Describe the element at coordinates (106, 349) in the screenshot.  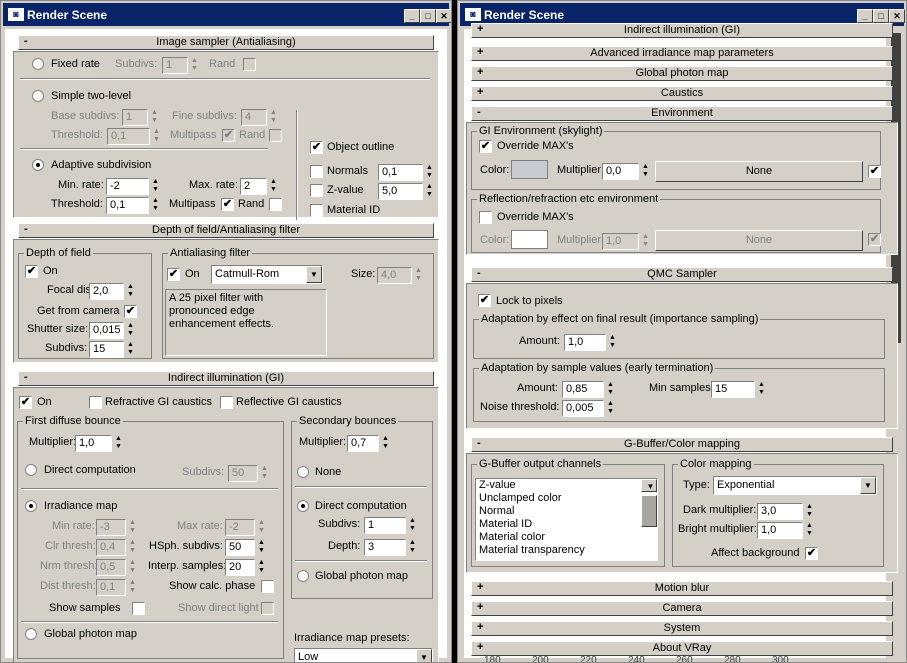
I see `dof-subdivs-spinner: 15` at that location.